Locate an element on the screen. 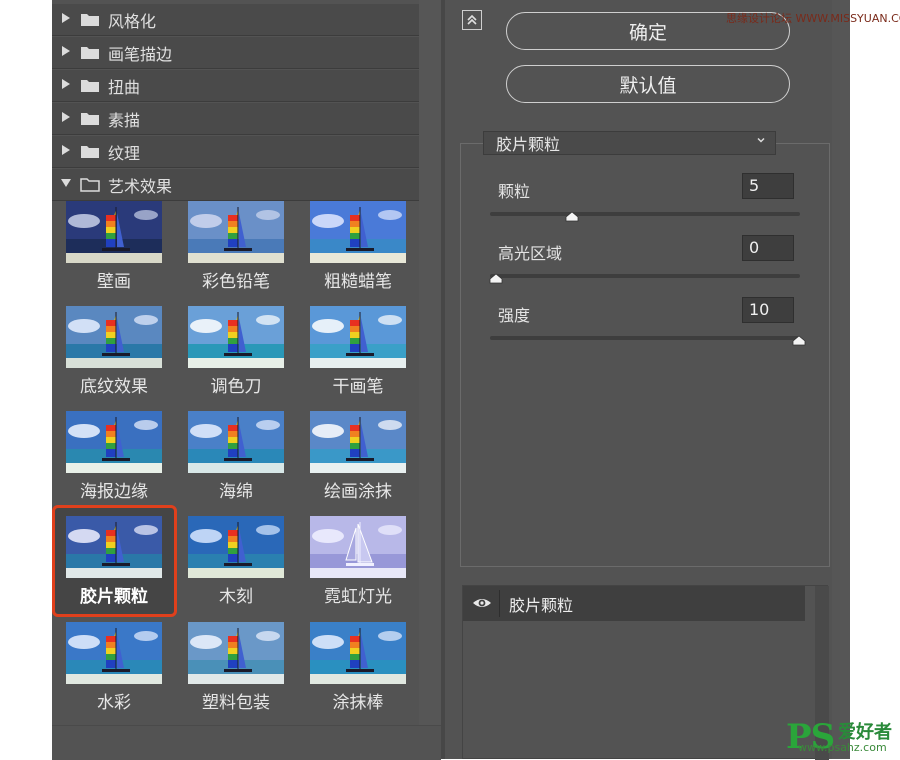 The width and height of the screenshot is (900, 760). param-label: 强度 is located at coordinates (514, 315).